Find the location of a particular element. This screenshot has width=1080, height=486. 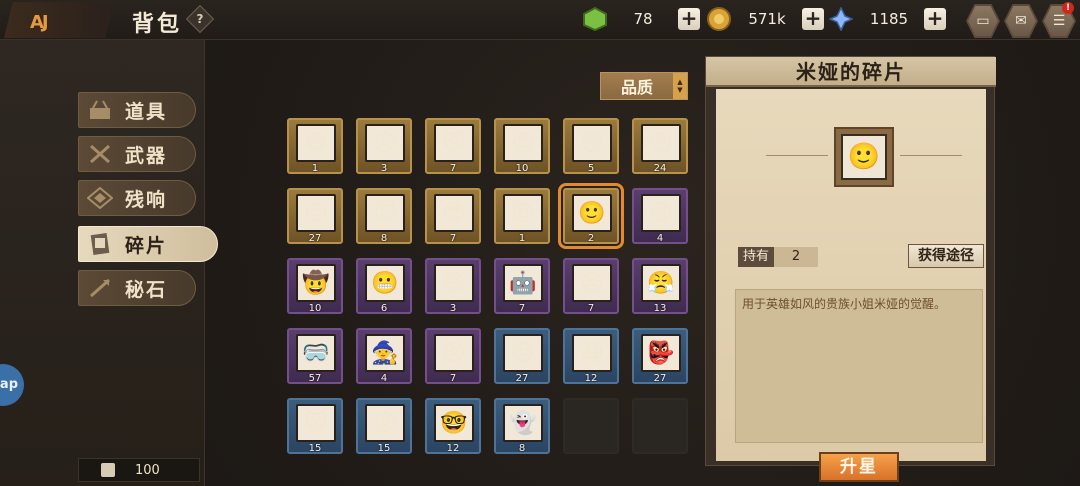

sidebar-item-items: 道具 is located at coordinates (137, 110).